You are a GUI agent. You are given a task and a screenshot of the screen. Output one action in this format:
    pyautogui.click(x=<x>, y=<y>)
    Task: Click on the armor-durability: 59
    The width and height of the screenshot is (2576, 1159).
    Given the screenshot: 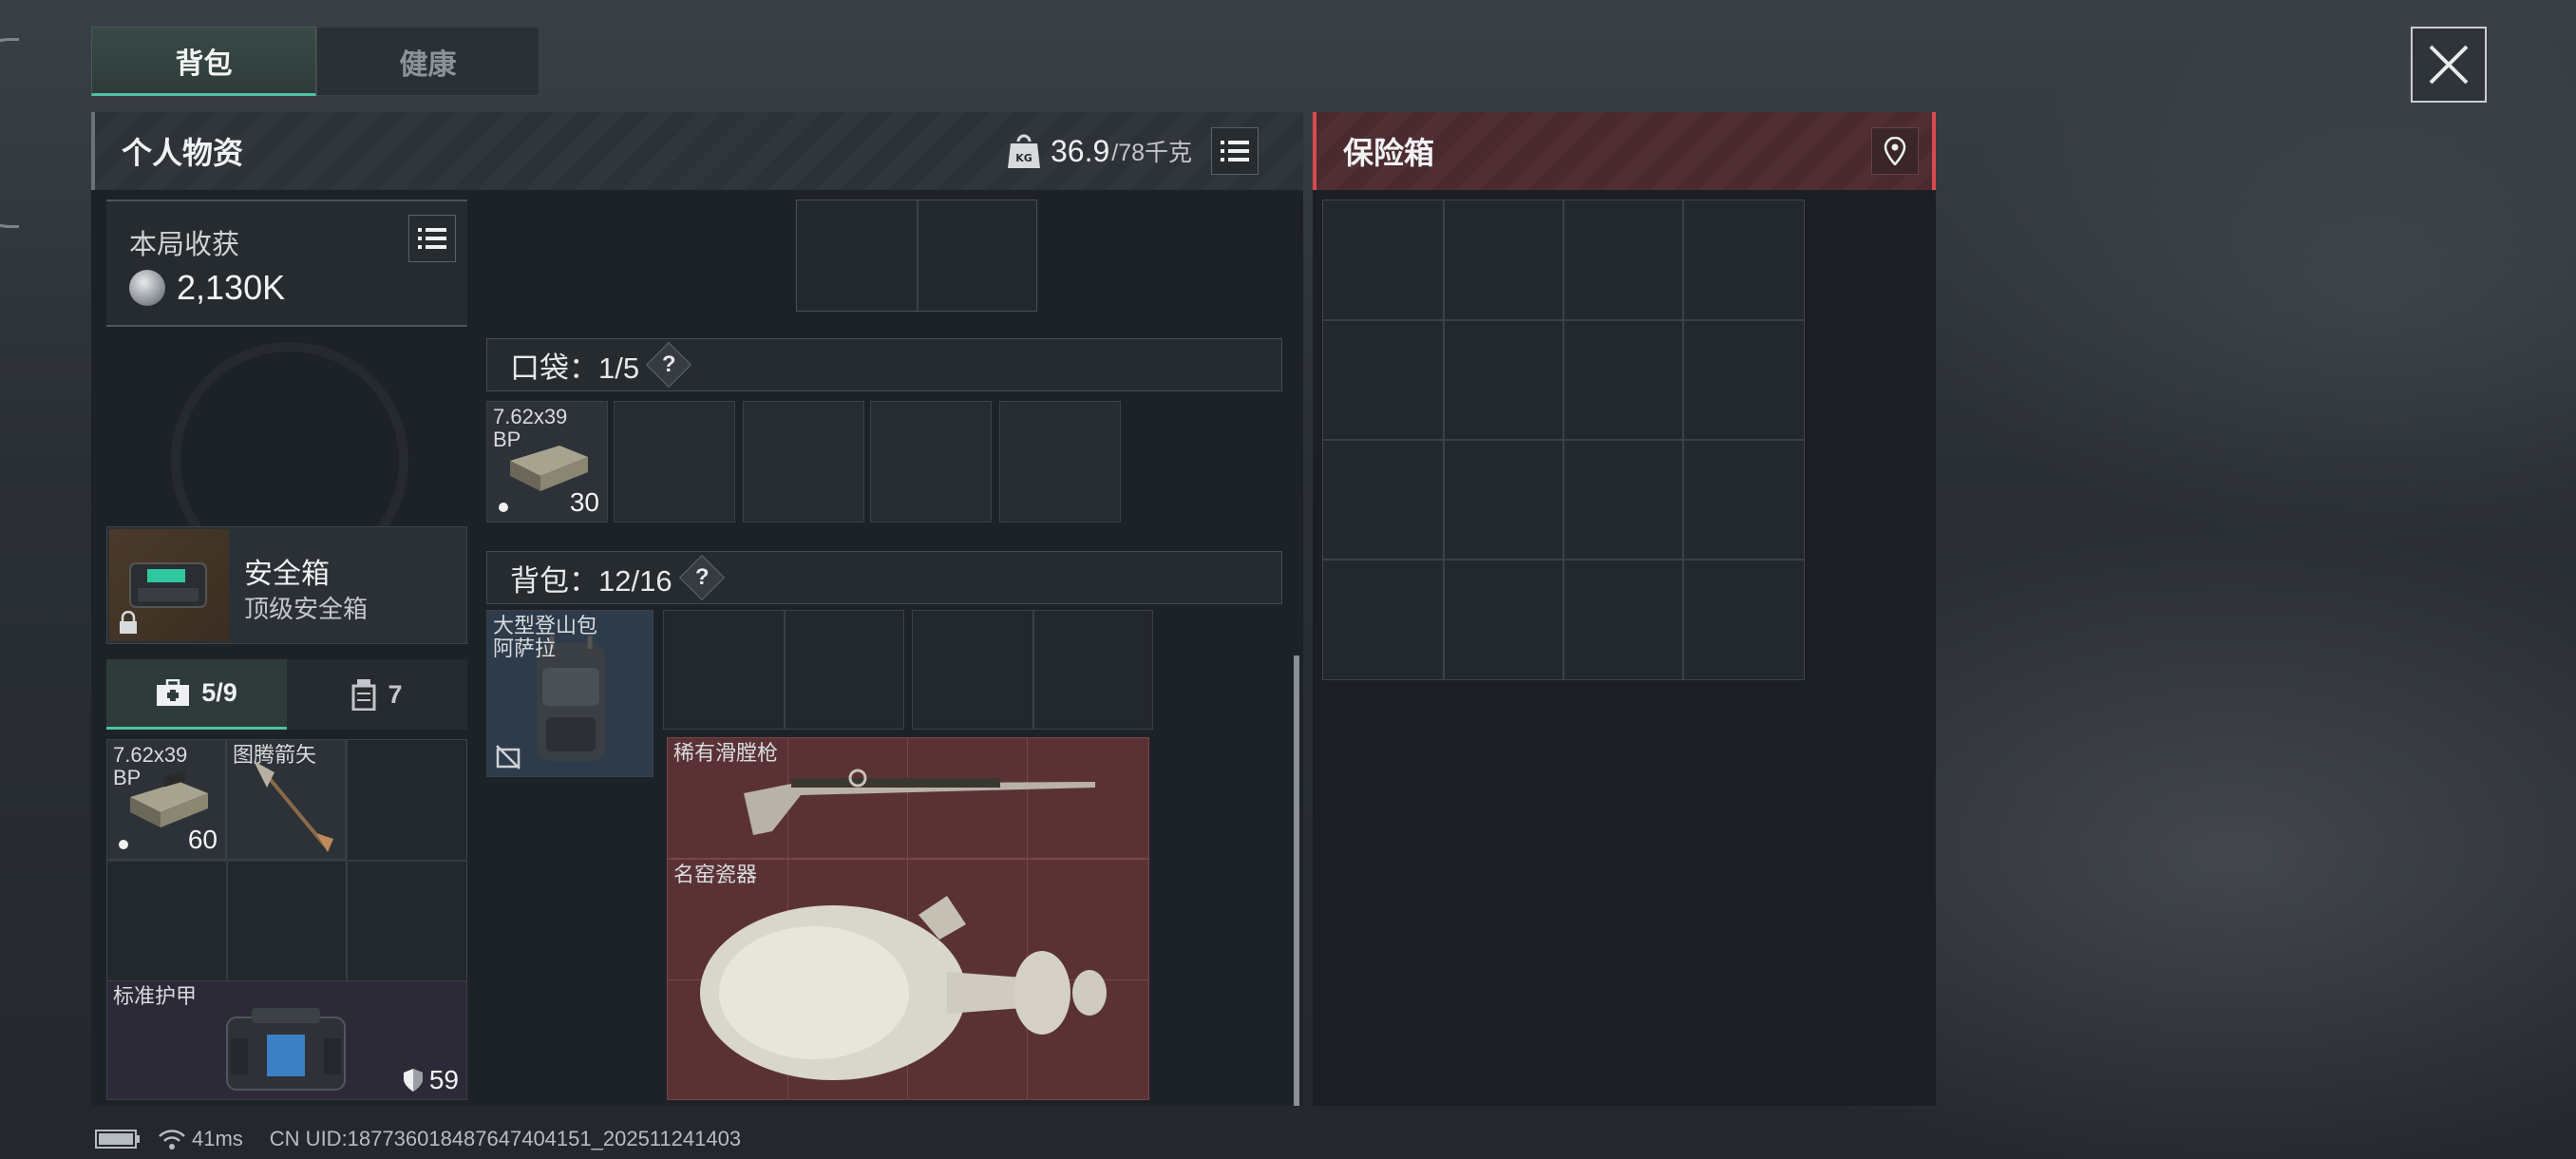 What is the action you would take?
    pyautogui.click(x=431, y=1080)
    